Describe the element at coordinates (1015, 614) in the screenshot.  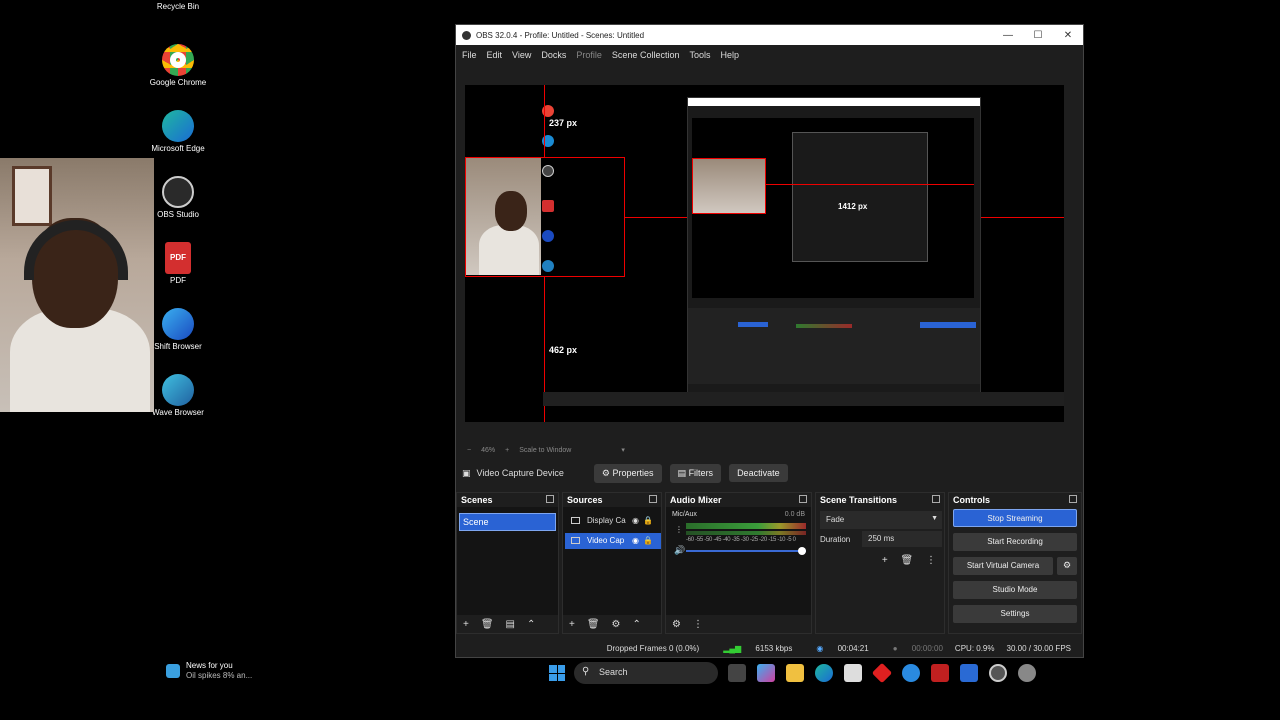
I see `settings-button: Settings` at that location.